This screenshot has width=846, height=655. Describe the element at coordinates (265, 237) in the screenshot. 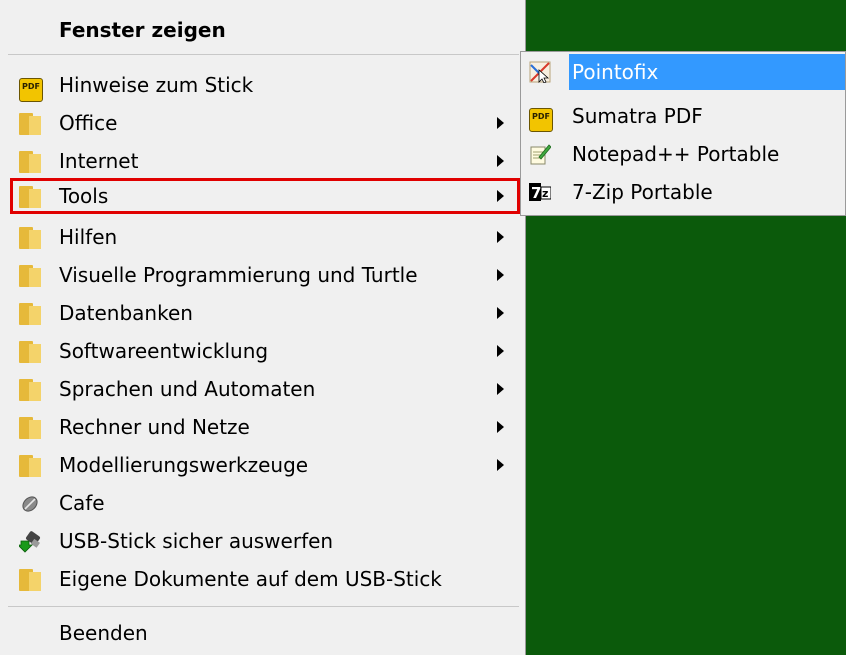

I see `menu-item-hilfen: Hilfen` at that location.